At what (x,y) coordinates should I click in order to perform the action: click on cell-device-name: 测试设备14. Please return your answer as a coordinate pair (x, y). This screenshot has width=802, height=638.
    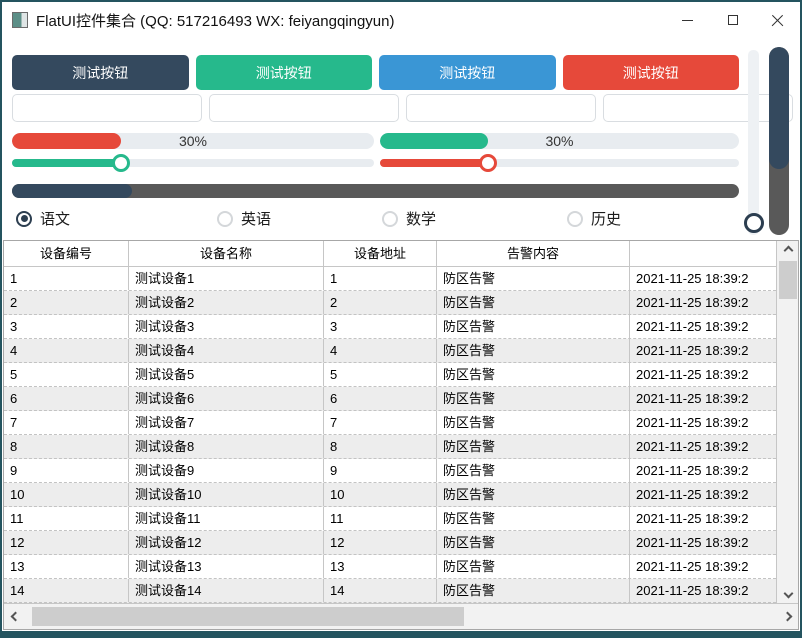
    Looking at the image, I should click on (226, 590).